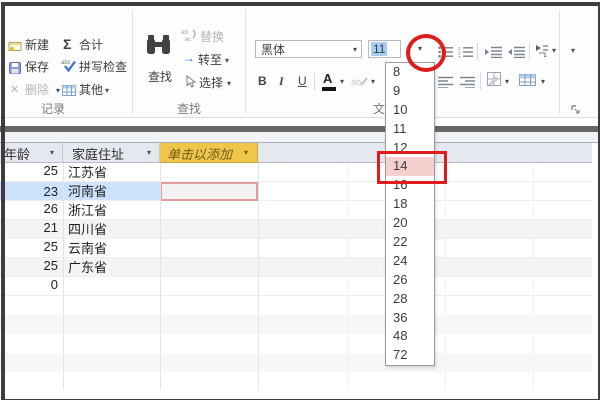 Image resolution: width=600 pixels, height=400 pixels. I want to click on numbering-icon: 123, so click(466, 54).